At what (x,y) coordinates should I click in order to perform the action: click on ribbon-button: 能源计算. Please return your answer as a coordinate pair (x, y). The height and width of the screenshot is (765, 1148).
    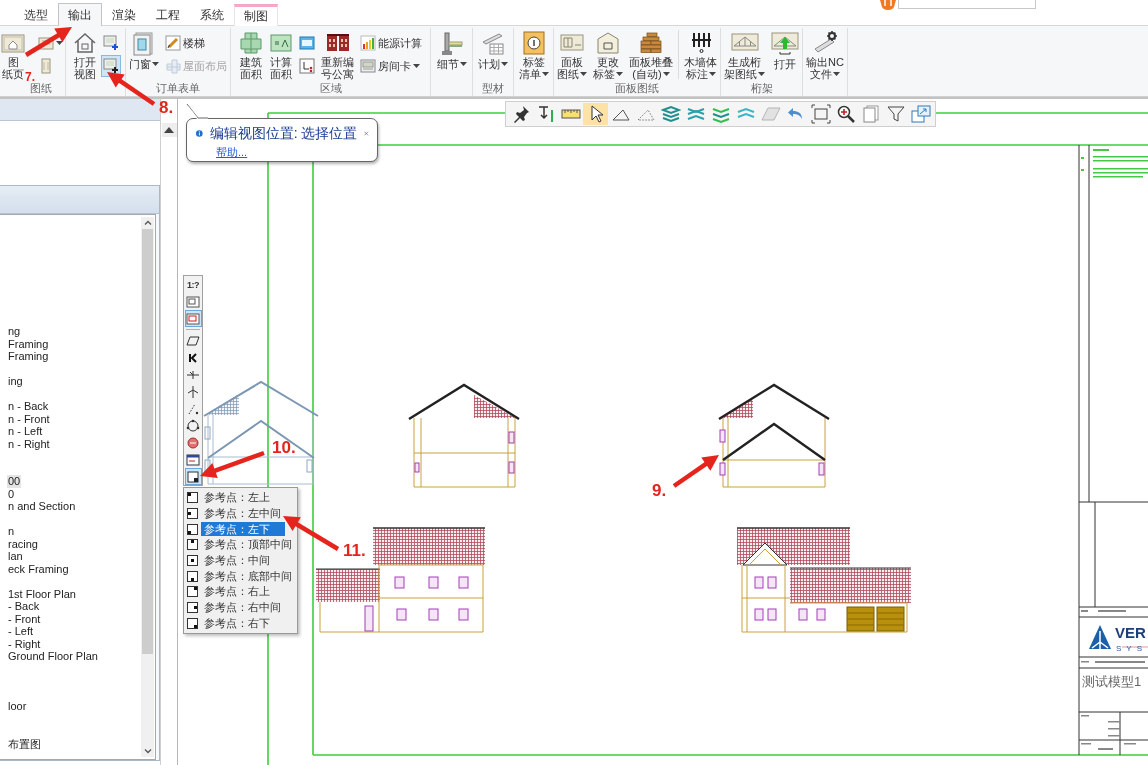
    Looking at the image, I should click on (391, 43).